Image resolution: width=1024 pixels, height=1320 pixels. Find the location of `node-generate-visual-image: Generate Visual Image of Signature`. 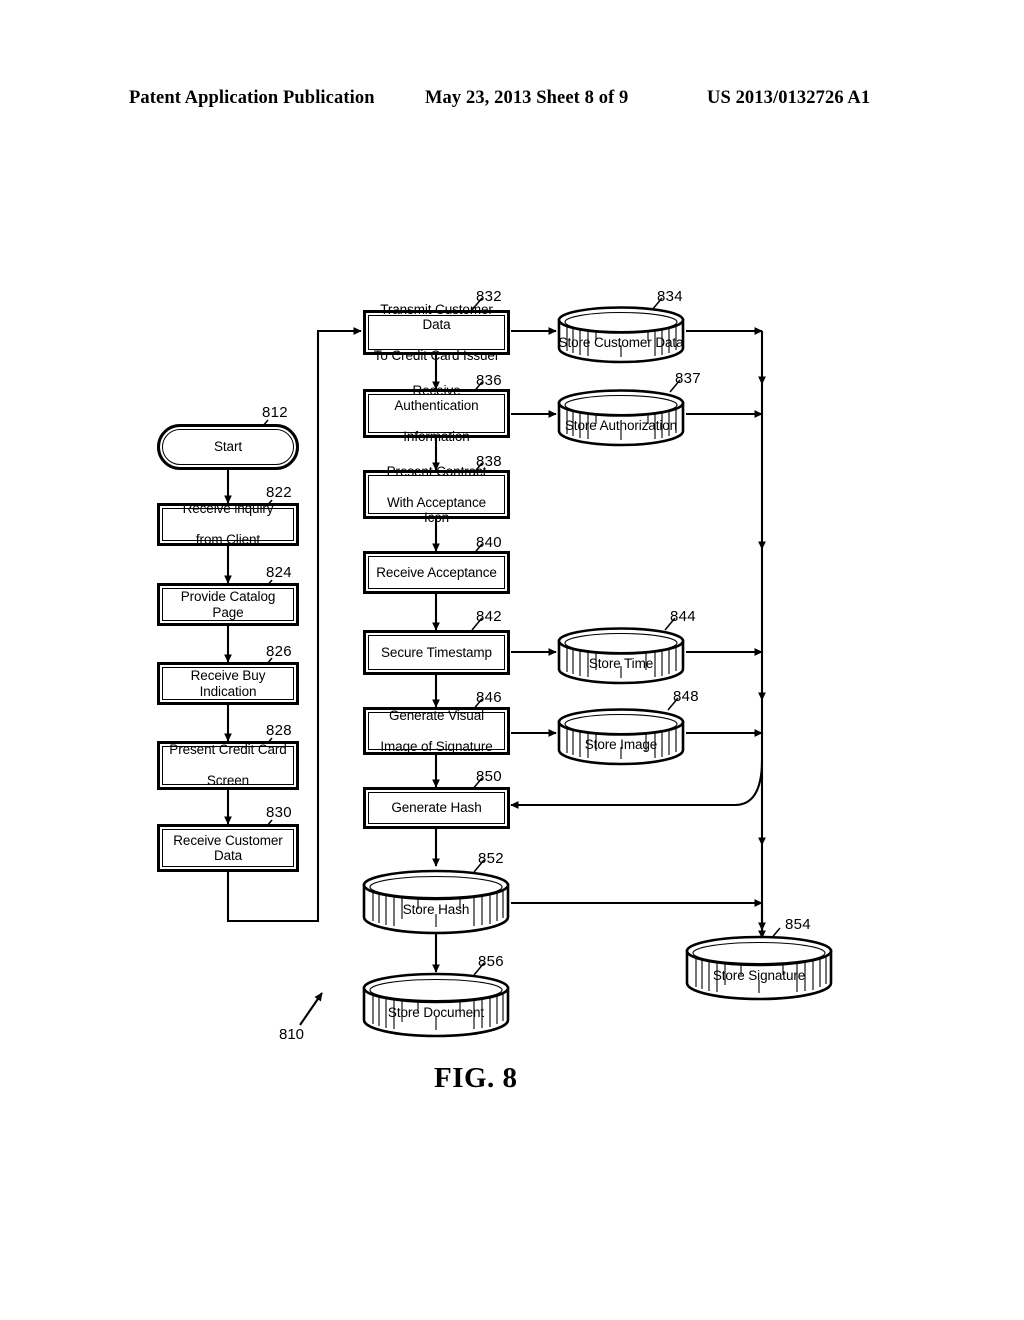

node-generate-visual-image: Generate Visual Image of Signature is located at coordinates (436, 731).